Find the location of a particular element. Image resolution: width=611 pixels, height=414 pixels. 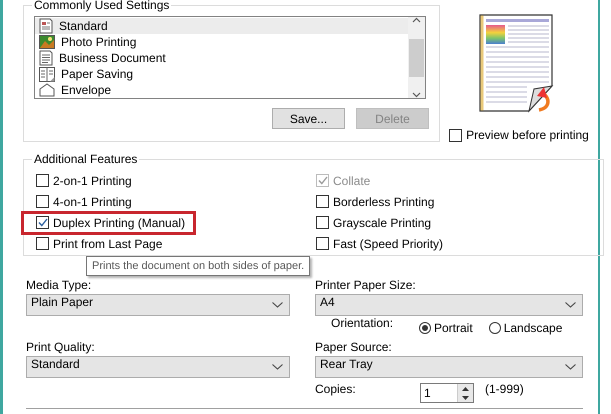

triangle-down-icon is located at coordinates (465, 398).